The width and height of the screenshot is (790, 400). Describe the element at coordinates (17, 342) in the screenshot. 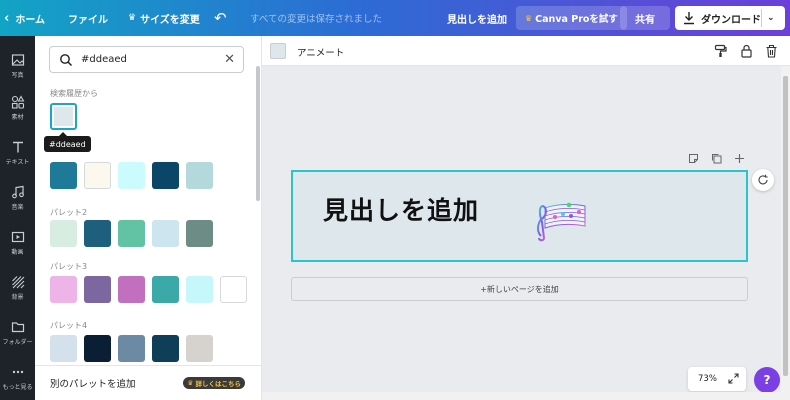

I see `rail-label: フォルダー` at that location.